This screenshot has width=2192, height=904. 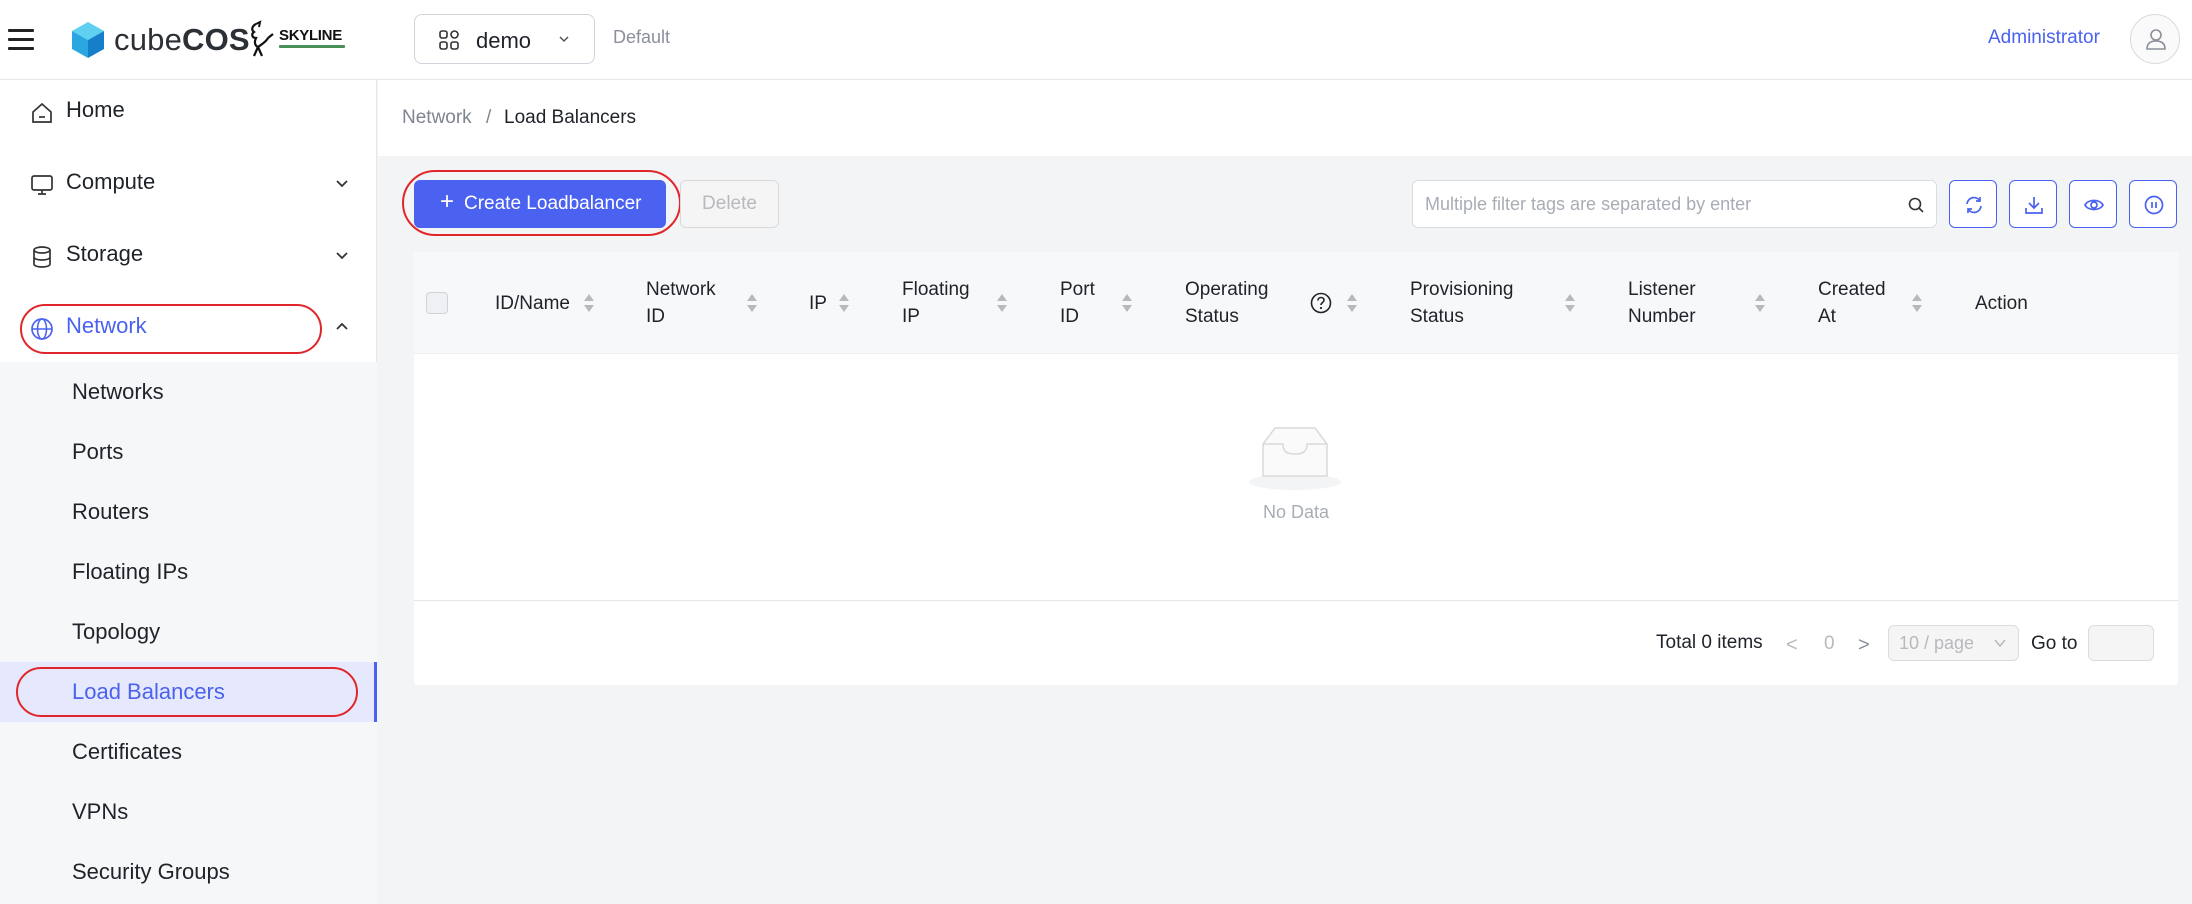 I want to click on skyline-logo-underline, so click(x=312, y=46).